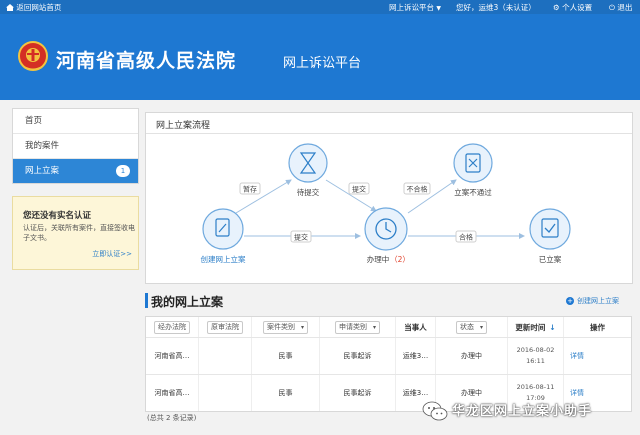  I want to click on case-type-label: 案件类别, so click(280, 326).